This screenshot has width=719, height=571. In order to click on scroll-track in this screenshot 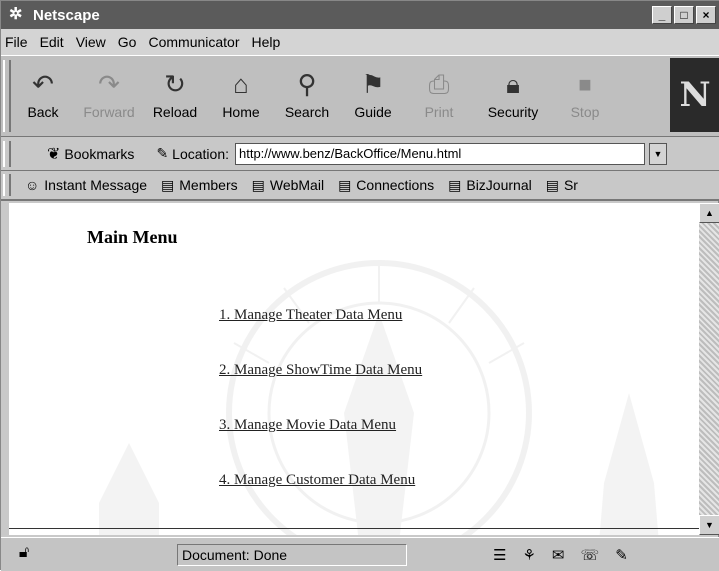, I will do `click(709, 369)`.